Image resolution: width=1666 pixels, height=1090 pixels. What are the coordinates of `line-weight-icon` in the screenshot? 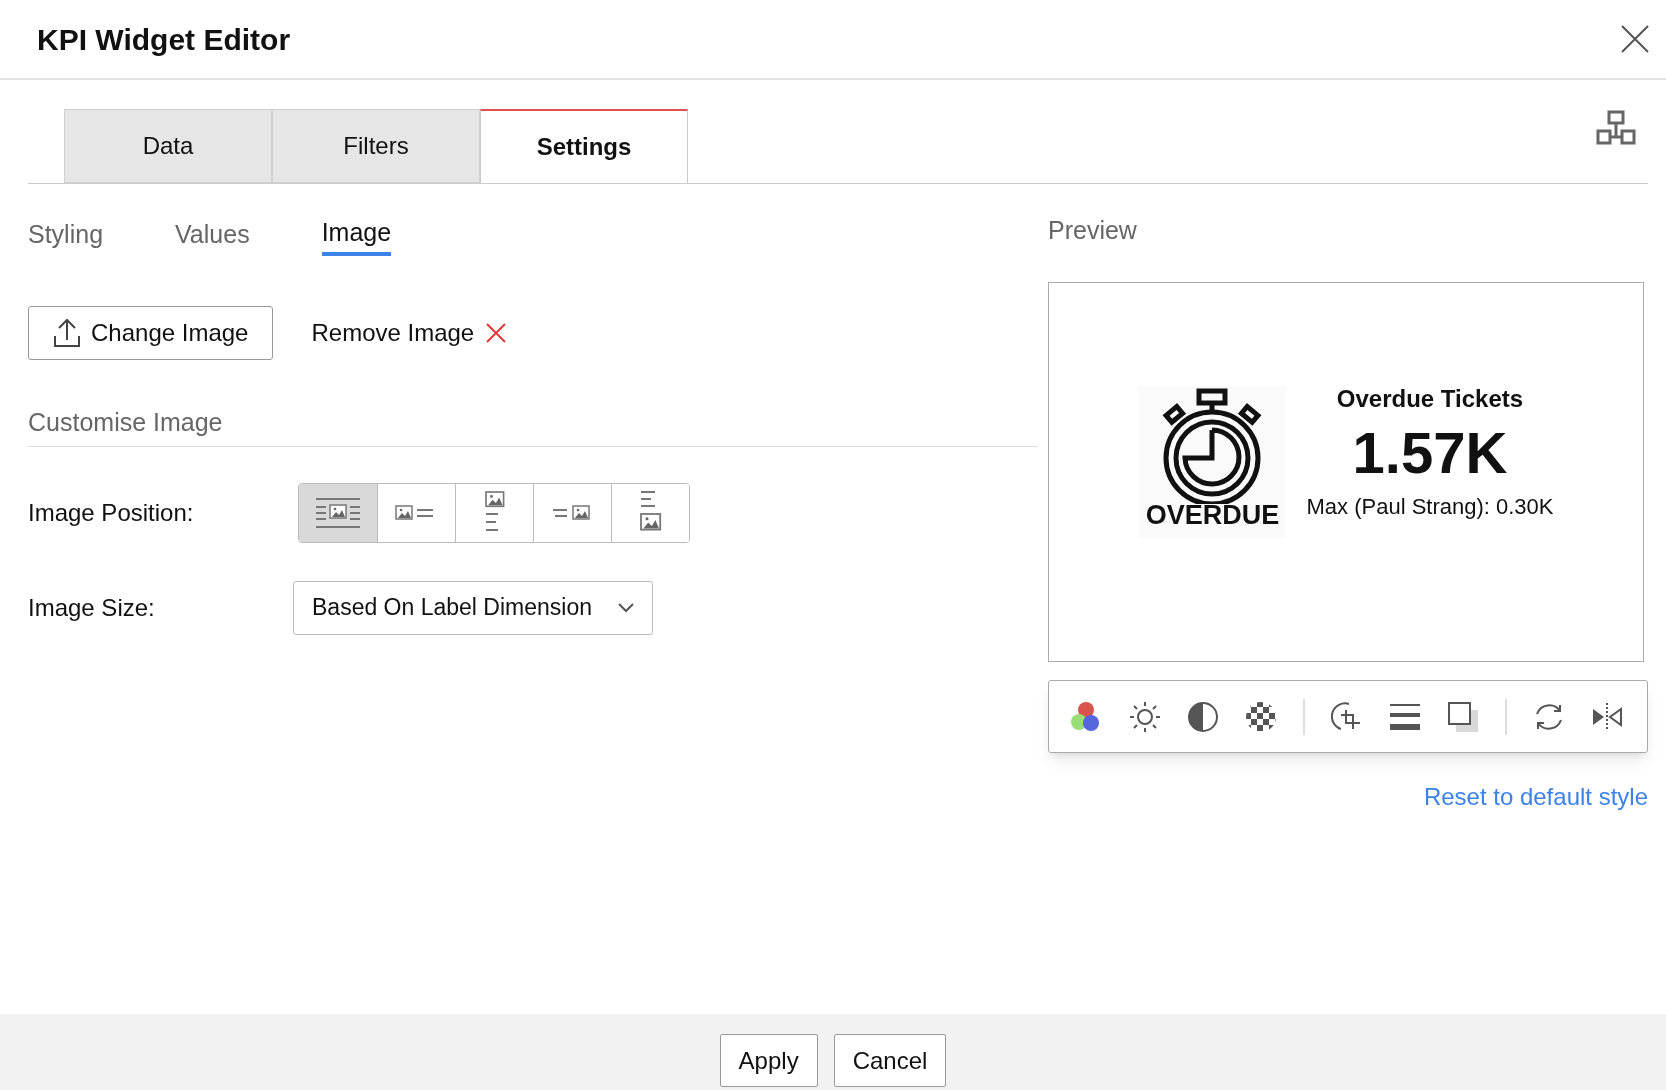 It's located at (1405, 716).